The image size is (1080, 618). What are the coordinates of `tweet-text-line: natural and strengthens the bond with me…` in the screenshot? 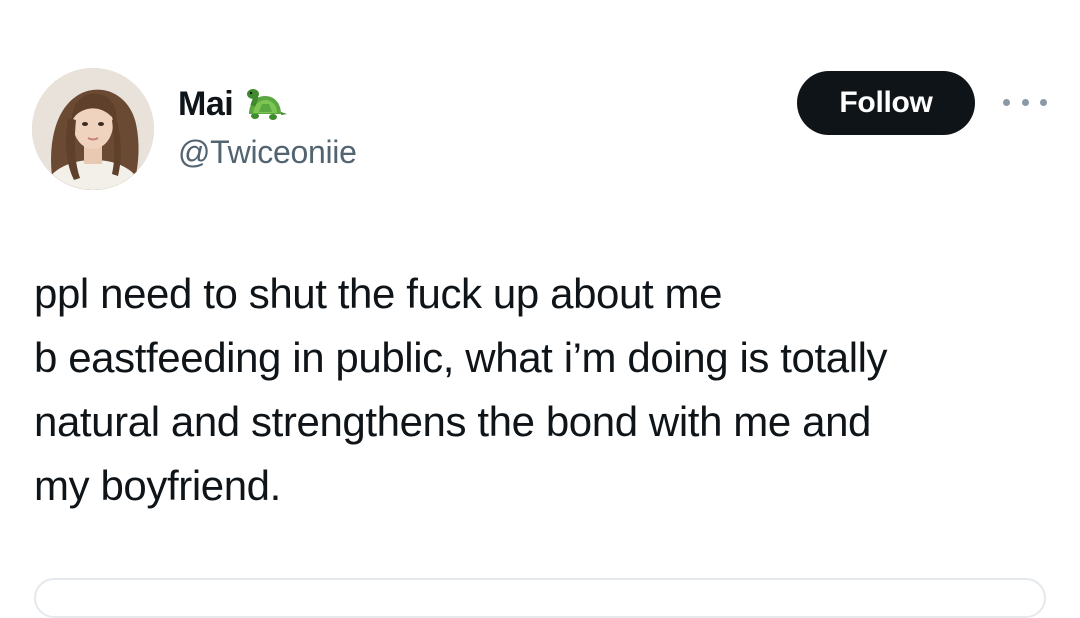 It's located at (452, 421).